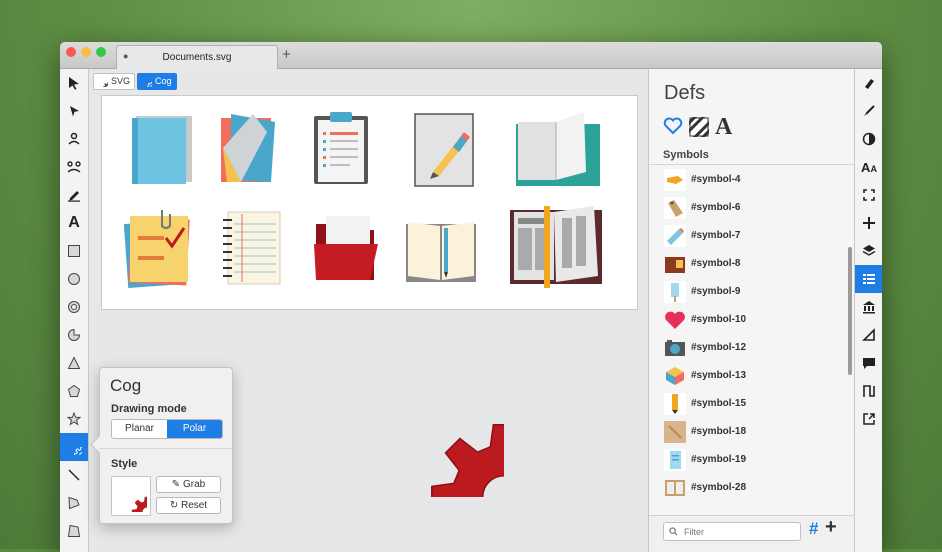  I want to click on grab-label: Grab, so click(194, 484).